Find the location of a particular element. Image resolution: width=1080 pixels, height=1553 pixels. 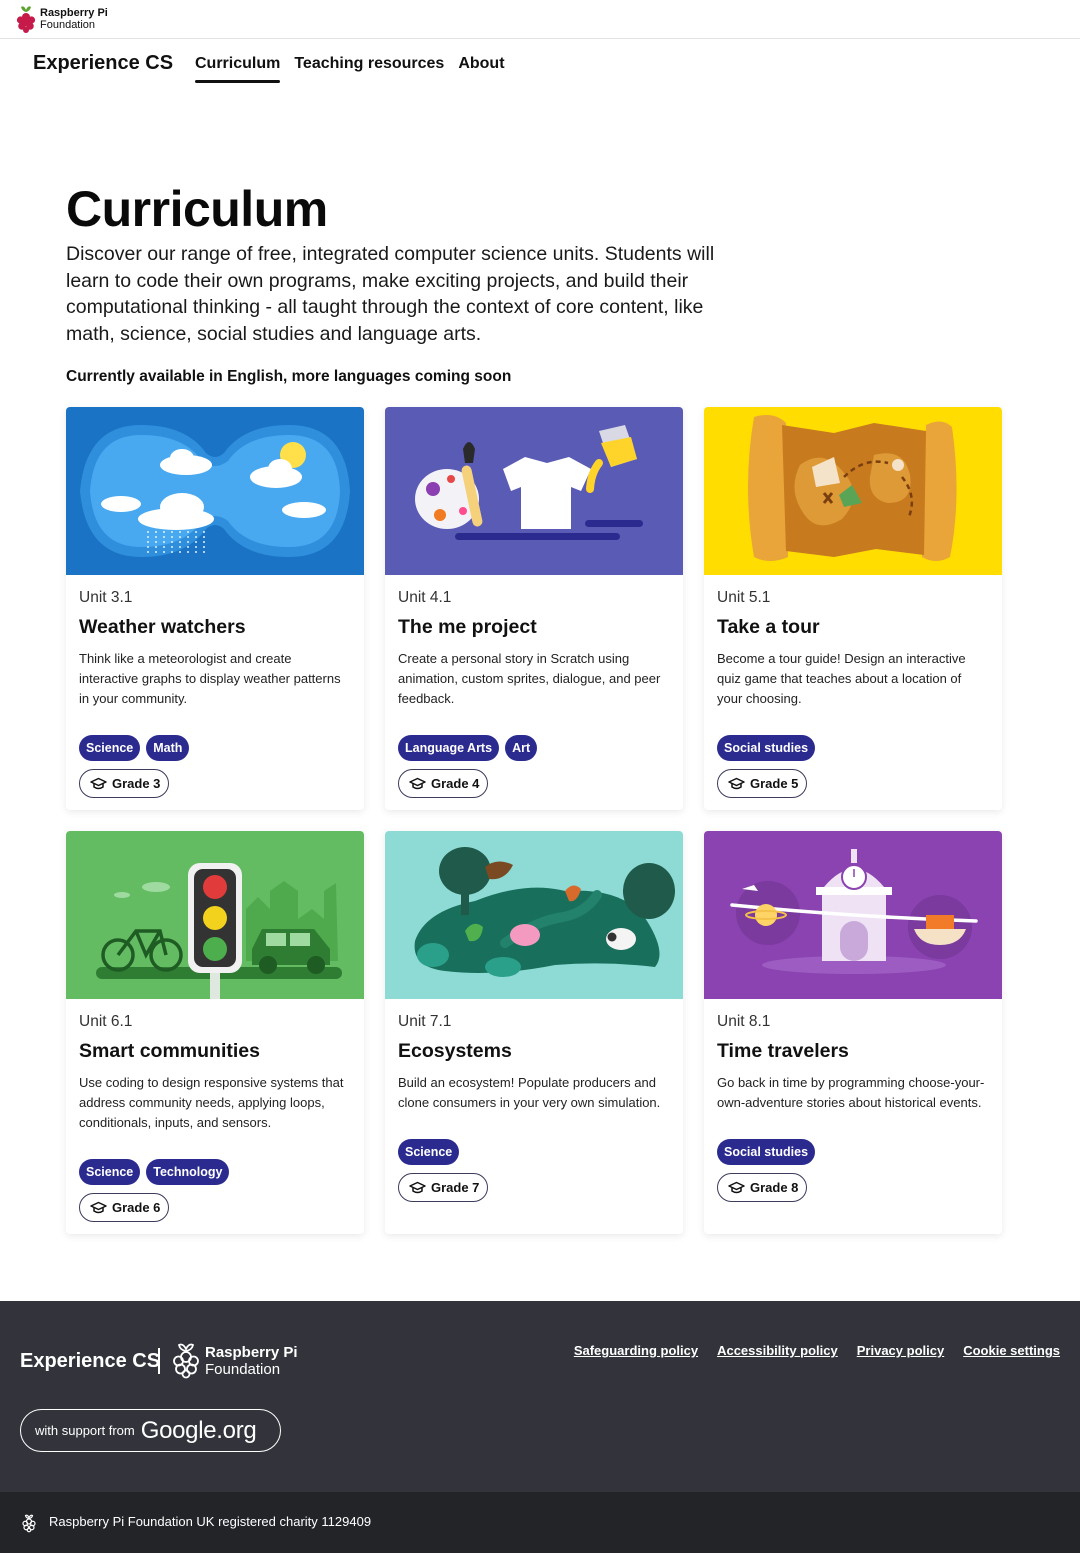

unit-title: Smart communities is located at coordinates (215, 1051).